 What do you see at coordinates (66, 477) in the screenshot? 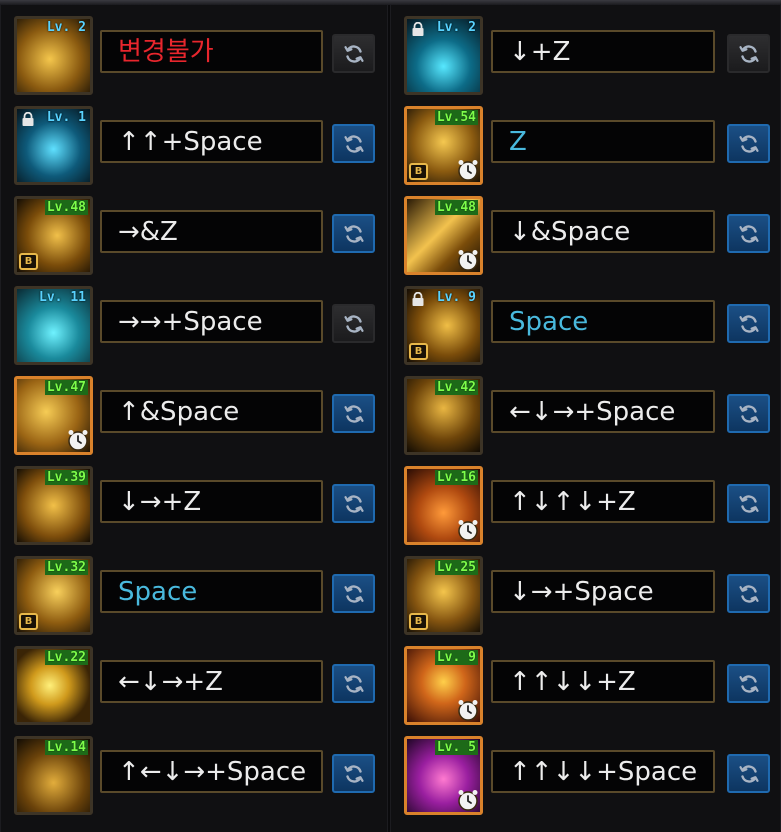
I see `skill-level: Lv.39` at bounding box center [66, 477].